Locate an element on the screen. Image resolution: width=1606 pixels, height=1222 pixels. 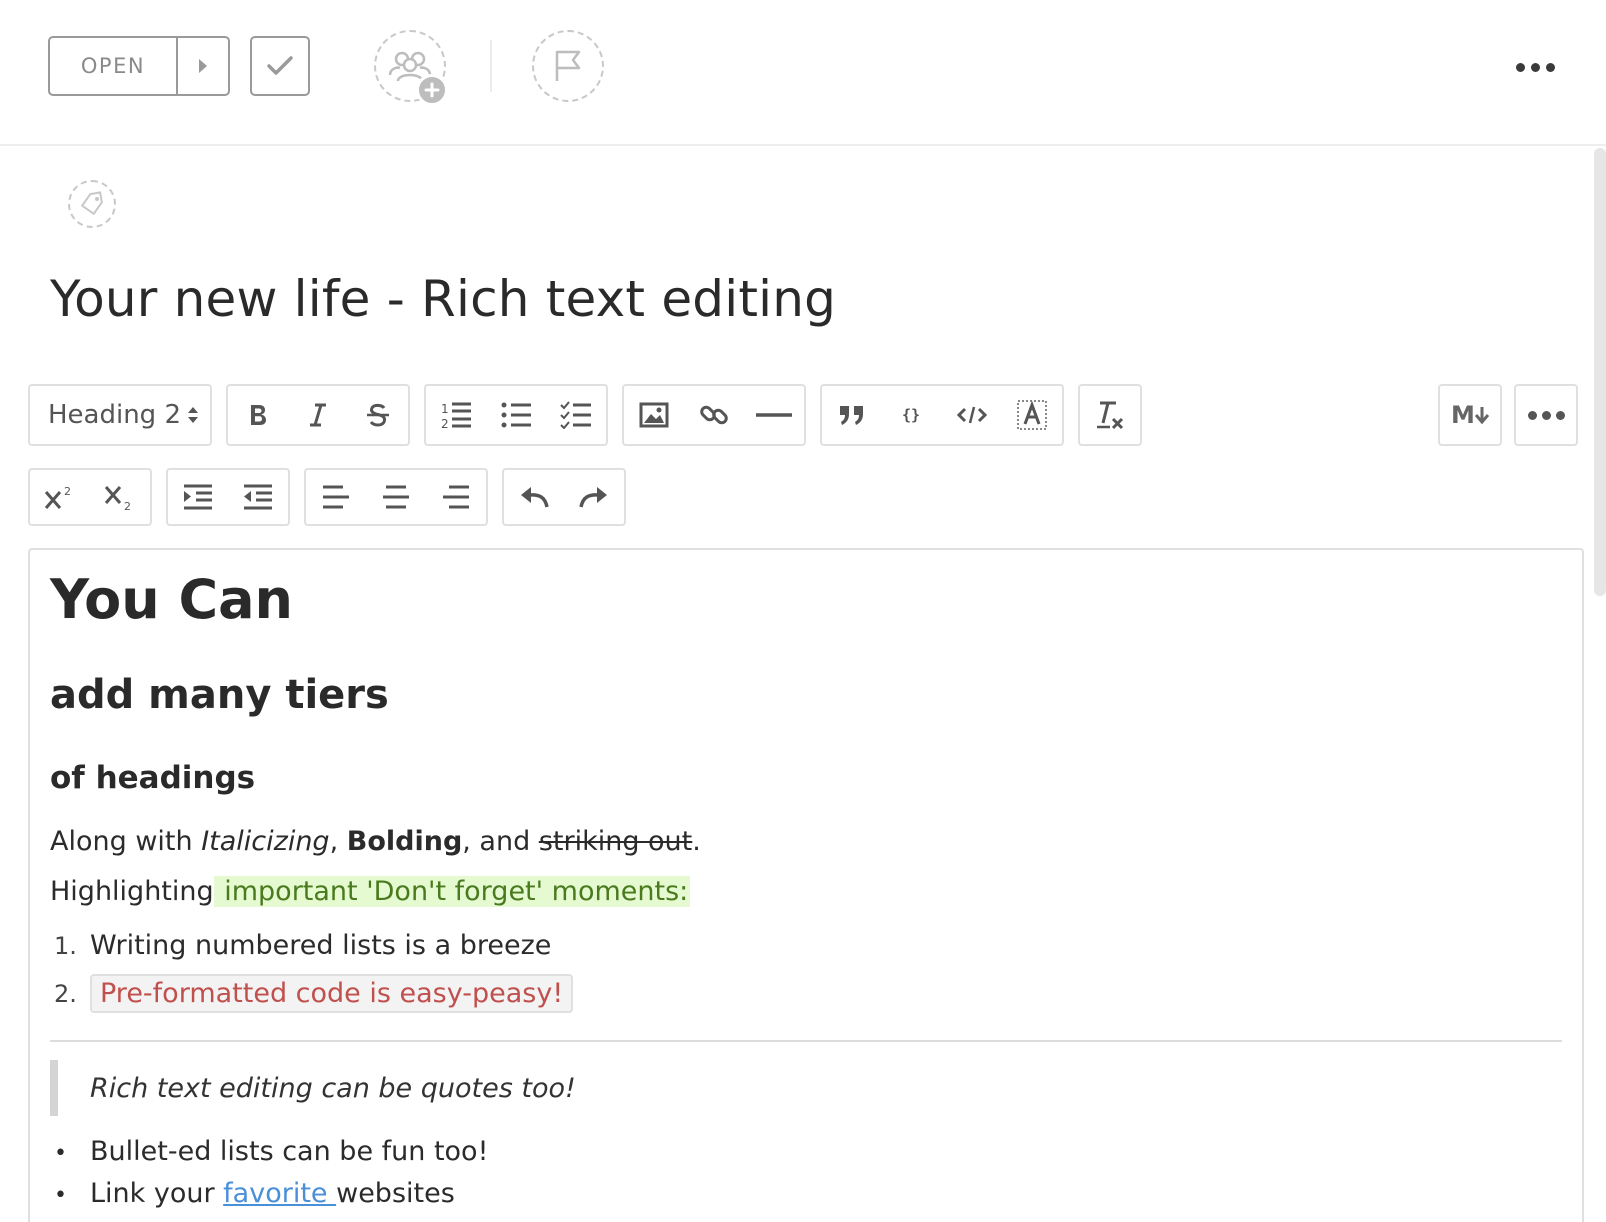
align-right-button is located at coordinates (456, 497).